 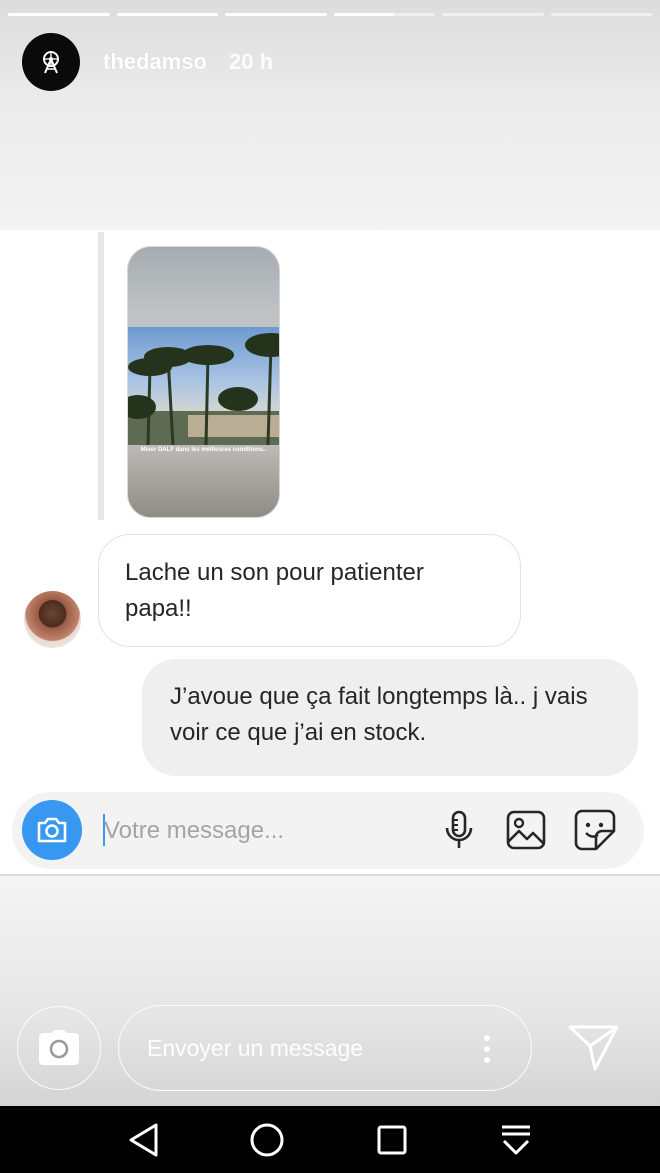 What do you see at coordinates (594, 1048) in the screenshot?
I see `send-icon` at bounding box center [594, 1048].